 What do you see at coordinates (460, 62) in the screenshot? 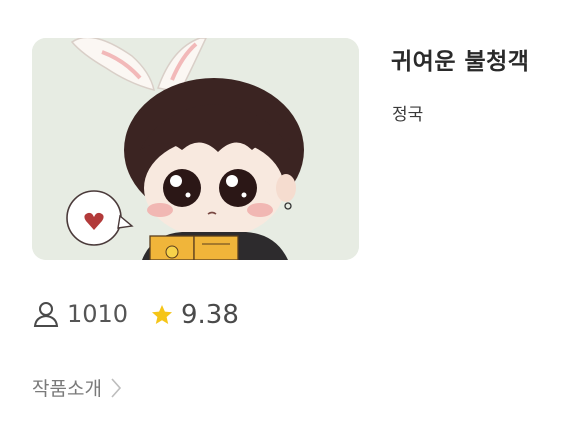
I see `work-title: 귀여운 불청객` at bounding box center [460, 62].